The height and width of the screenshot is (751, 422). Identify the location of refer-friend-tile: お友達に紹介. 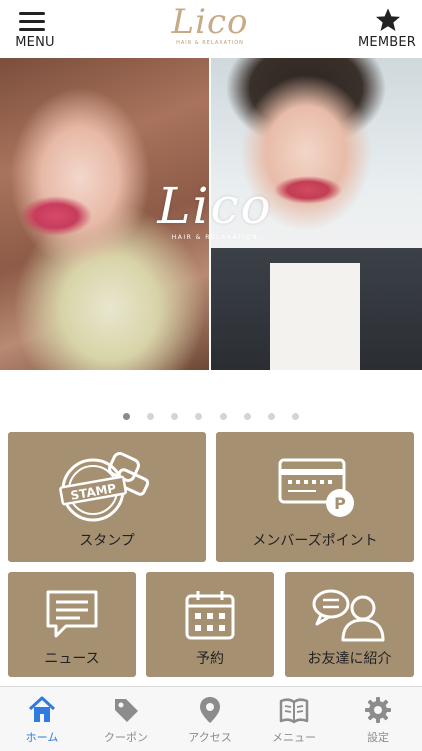
(349, 624).